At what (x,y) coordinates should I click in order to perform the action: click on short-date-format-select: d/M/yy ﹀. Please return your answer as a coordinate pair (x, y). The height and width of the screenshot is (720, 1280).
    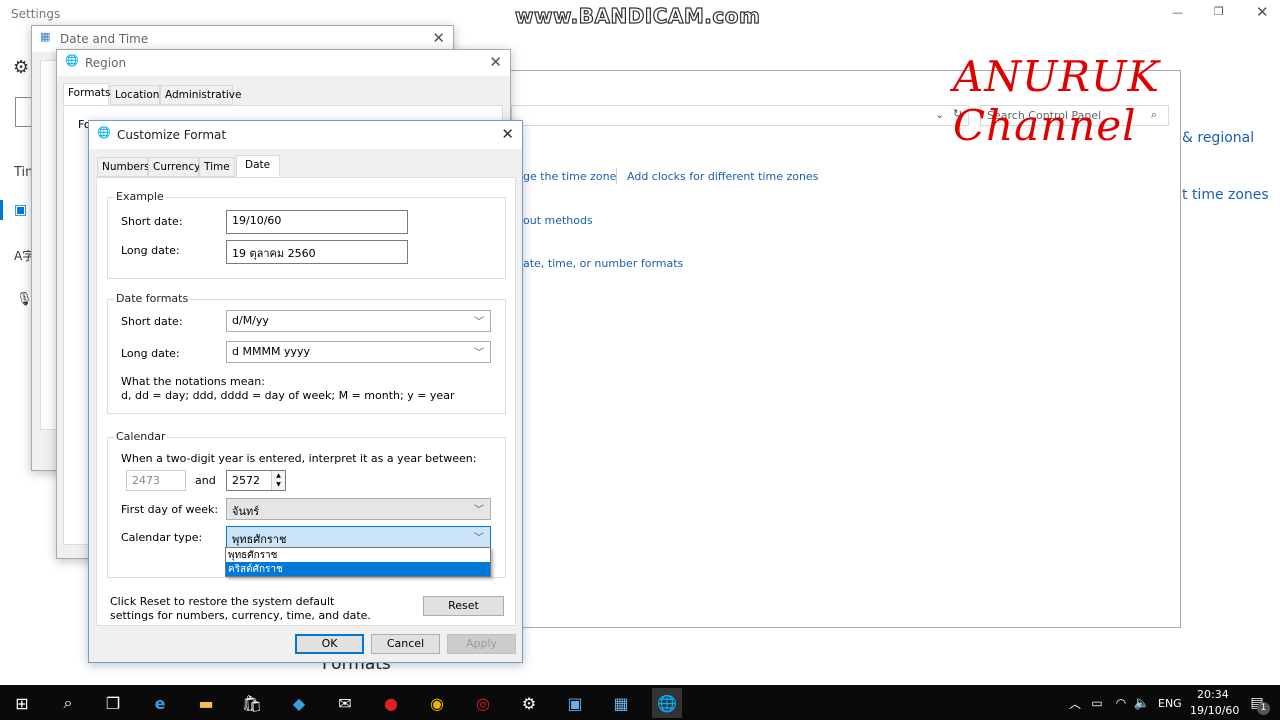
    Looking at the image, I should click on (358, 321).